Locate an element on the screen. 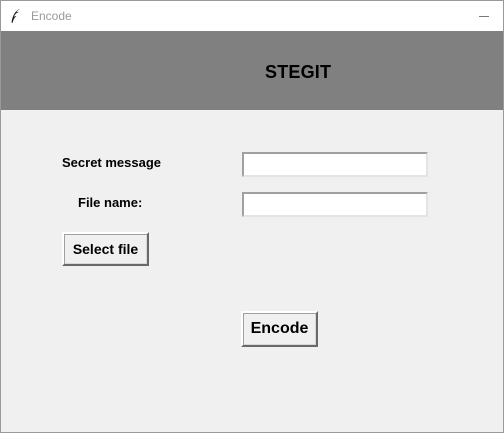 Image resolution: width=504 pixels, height=433 pixels. minimize-button is located at coordinates (485, 16).